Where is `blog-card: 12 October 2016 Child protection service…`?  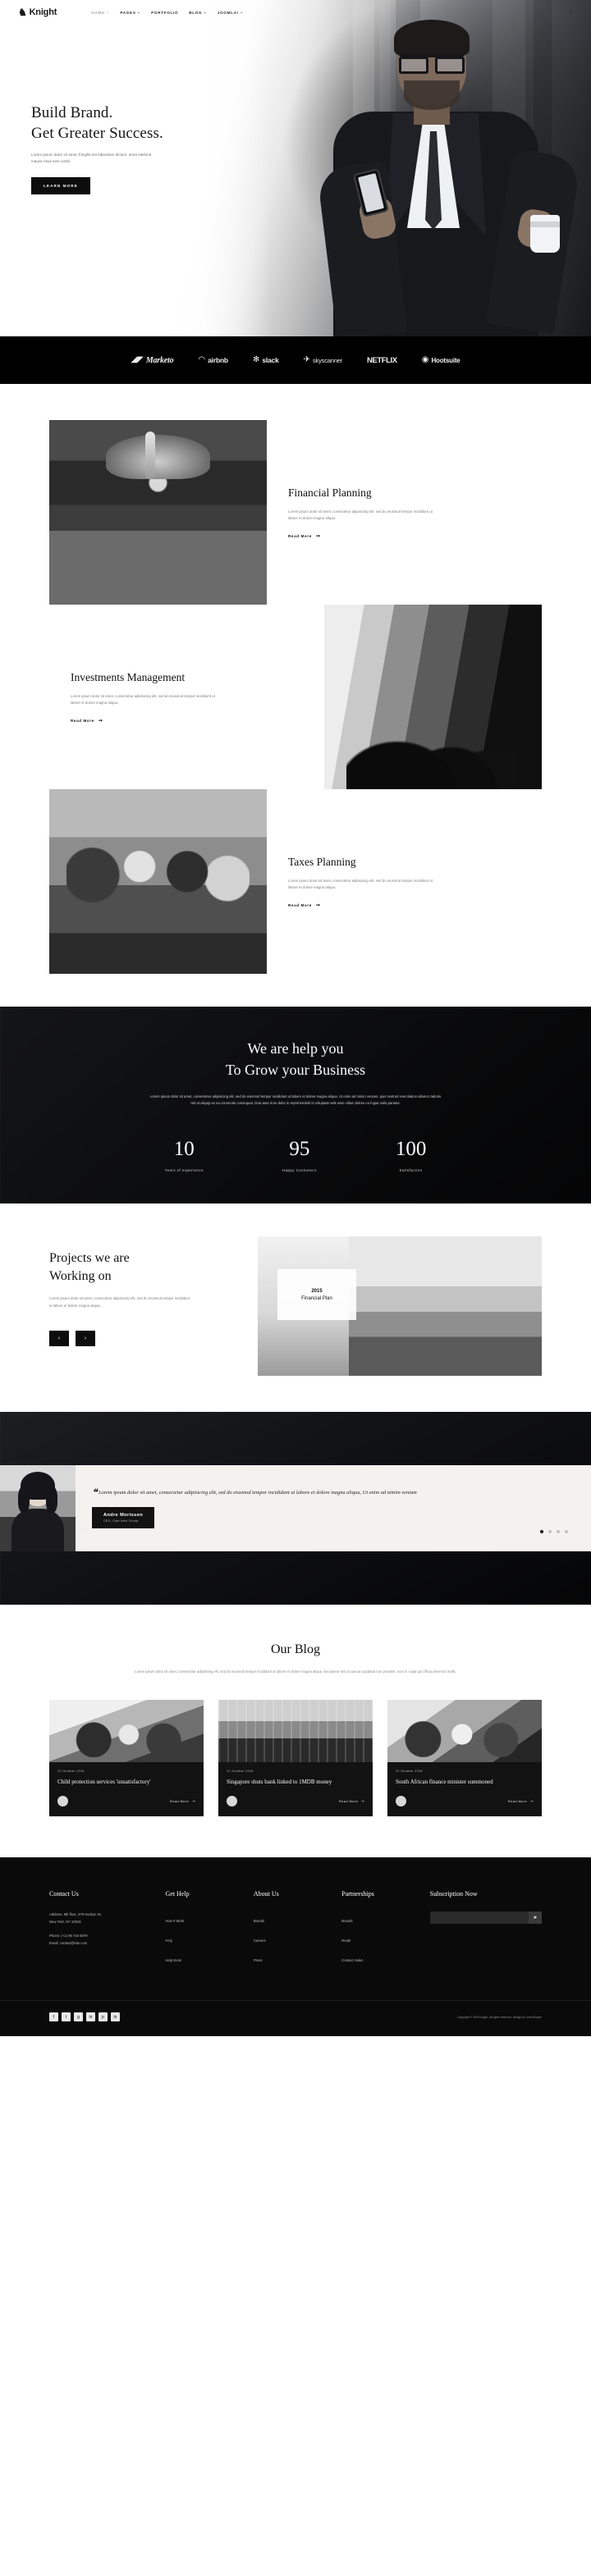
blog-card: 12 October 2016 Child protection service… is located at coordinates (127, 1759).